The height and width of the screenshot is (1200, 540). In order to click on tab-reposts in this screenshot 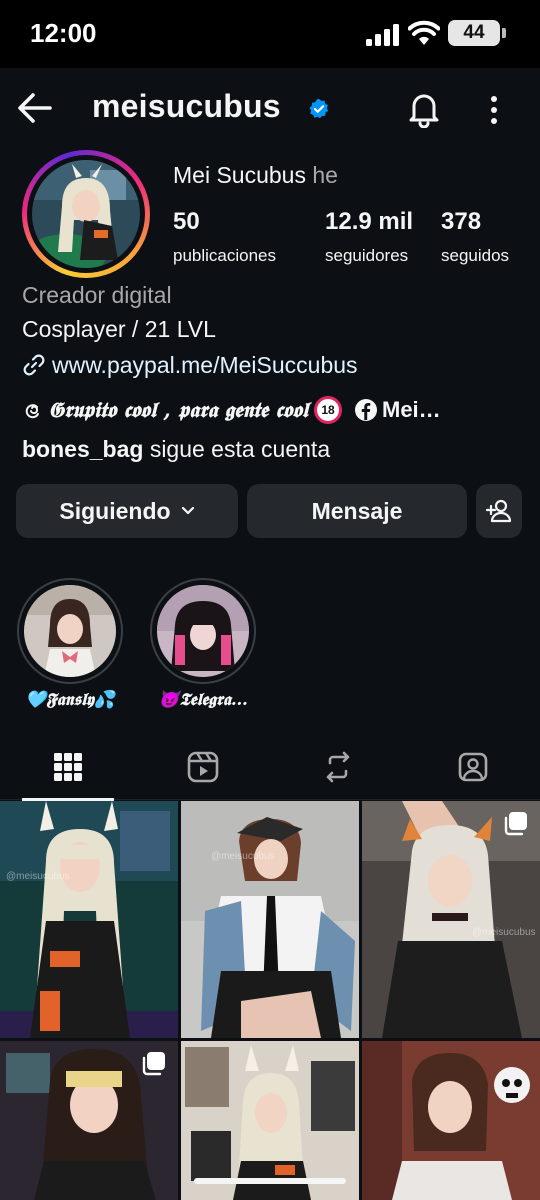, I will do `click(337, 767)`.